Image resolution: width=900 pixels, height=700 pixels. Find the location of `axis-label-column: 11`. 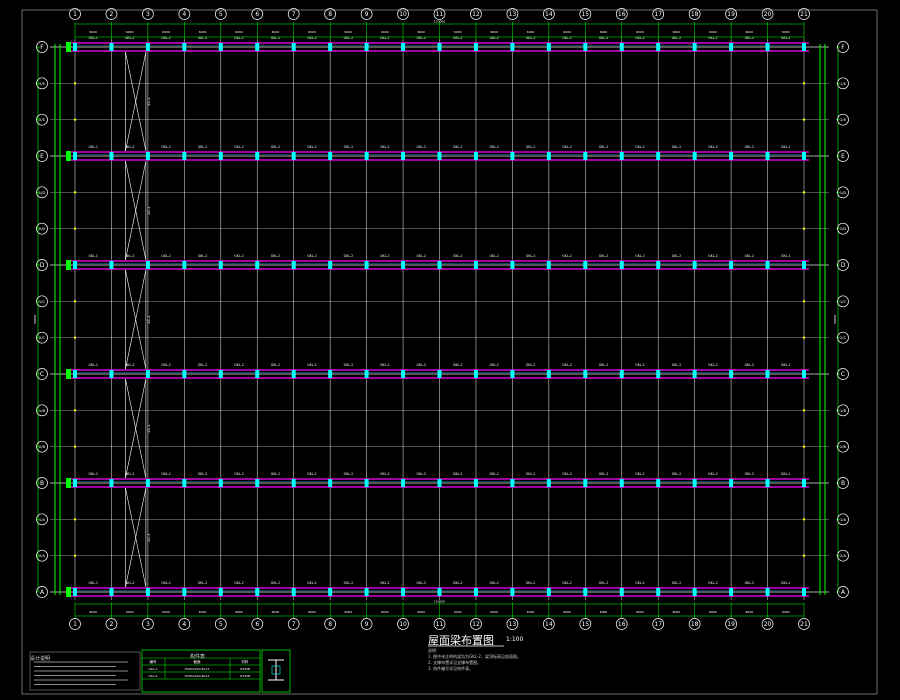

axis-label-column: 11 is located at coordinates (440, 14).